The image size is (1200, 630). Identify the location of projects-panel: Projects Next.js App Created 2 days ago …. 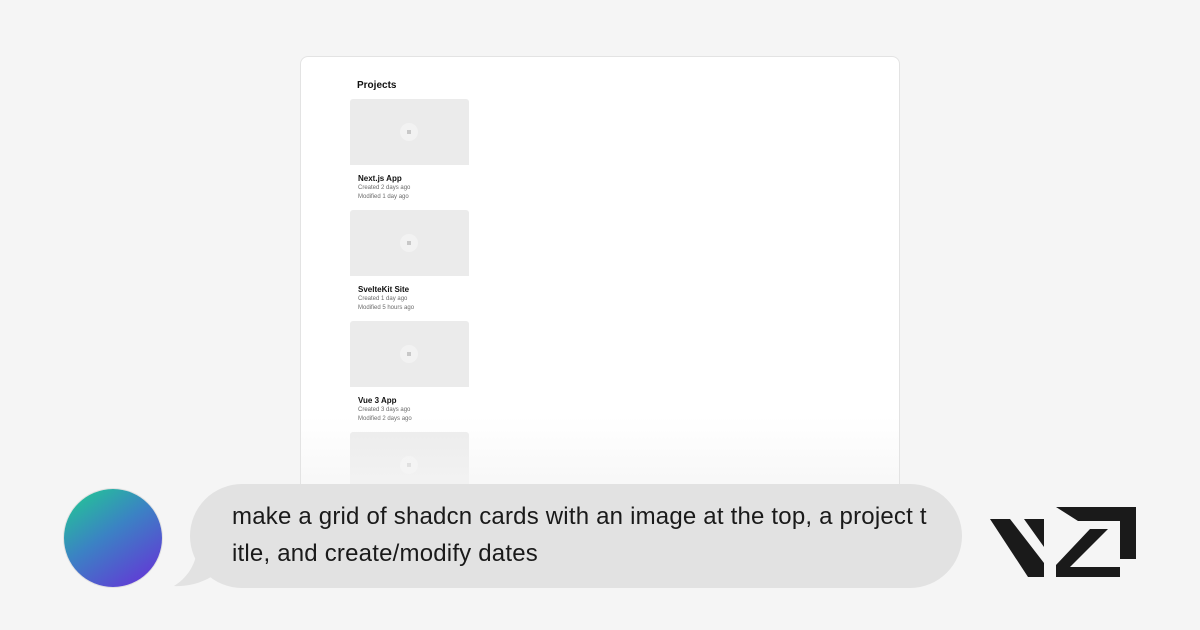
(409, 299).